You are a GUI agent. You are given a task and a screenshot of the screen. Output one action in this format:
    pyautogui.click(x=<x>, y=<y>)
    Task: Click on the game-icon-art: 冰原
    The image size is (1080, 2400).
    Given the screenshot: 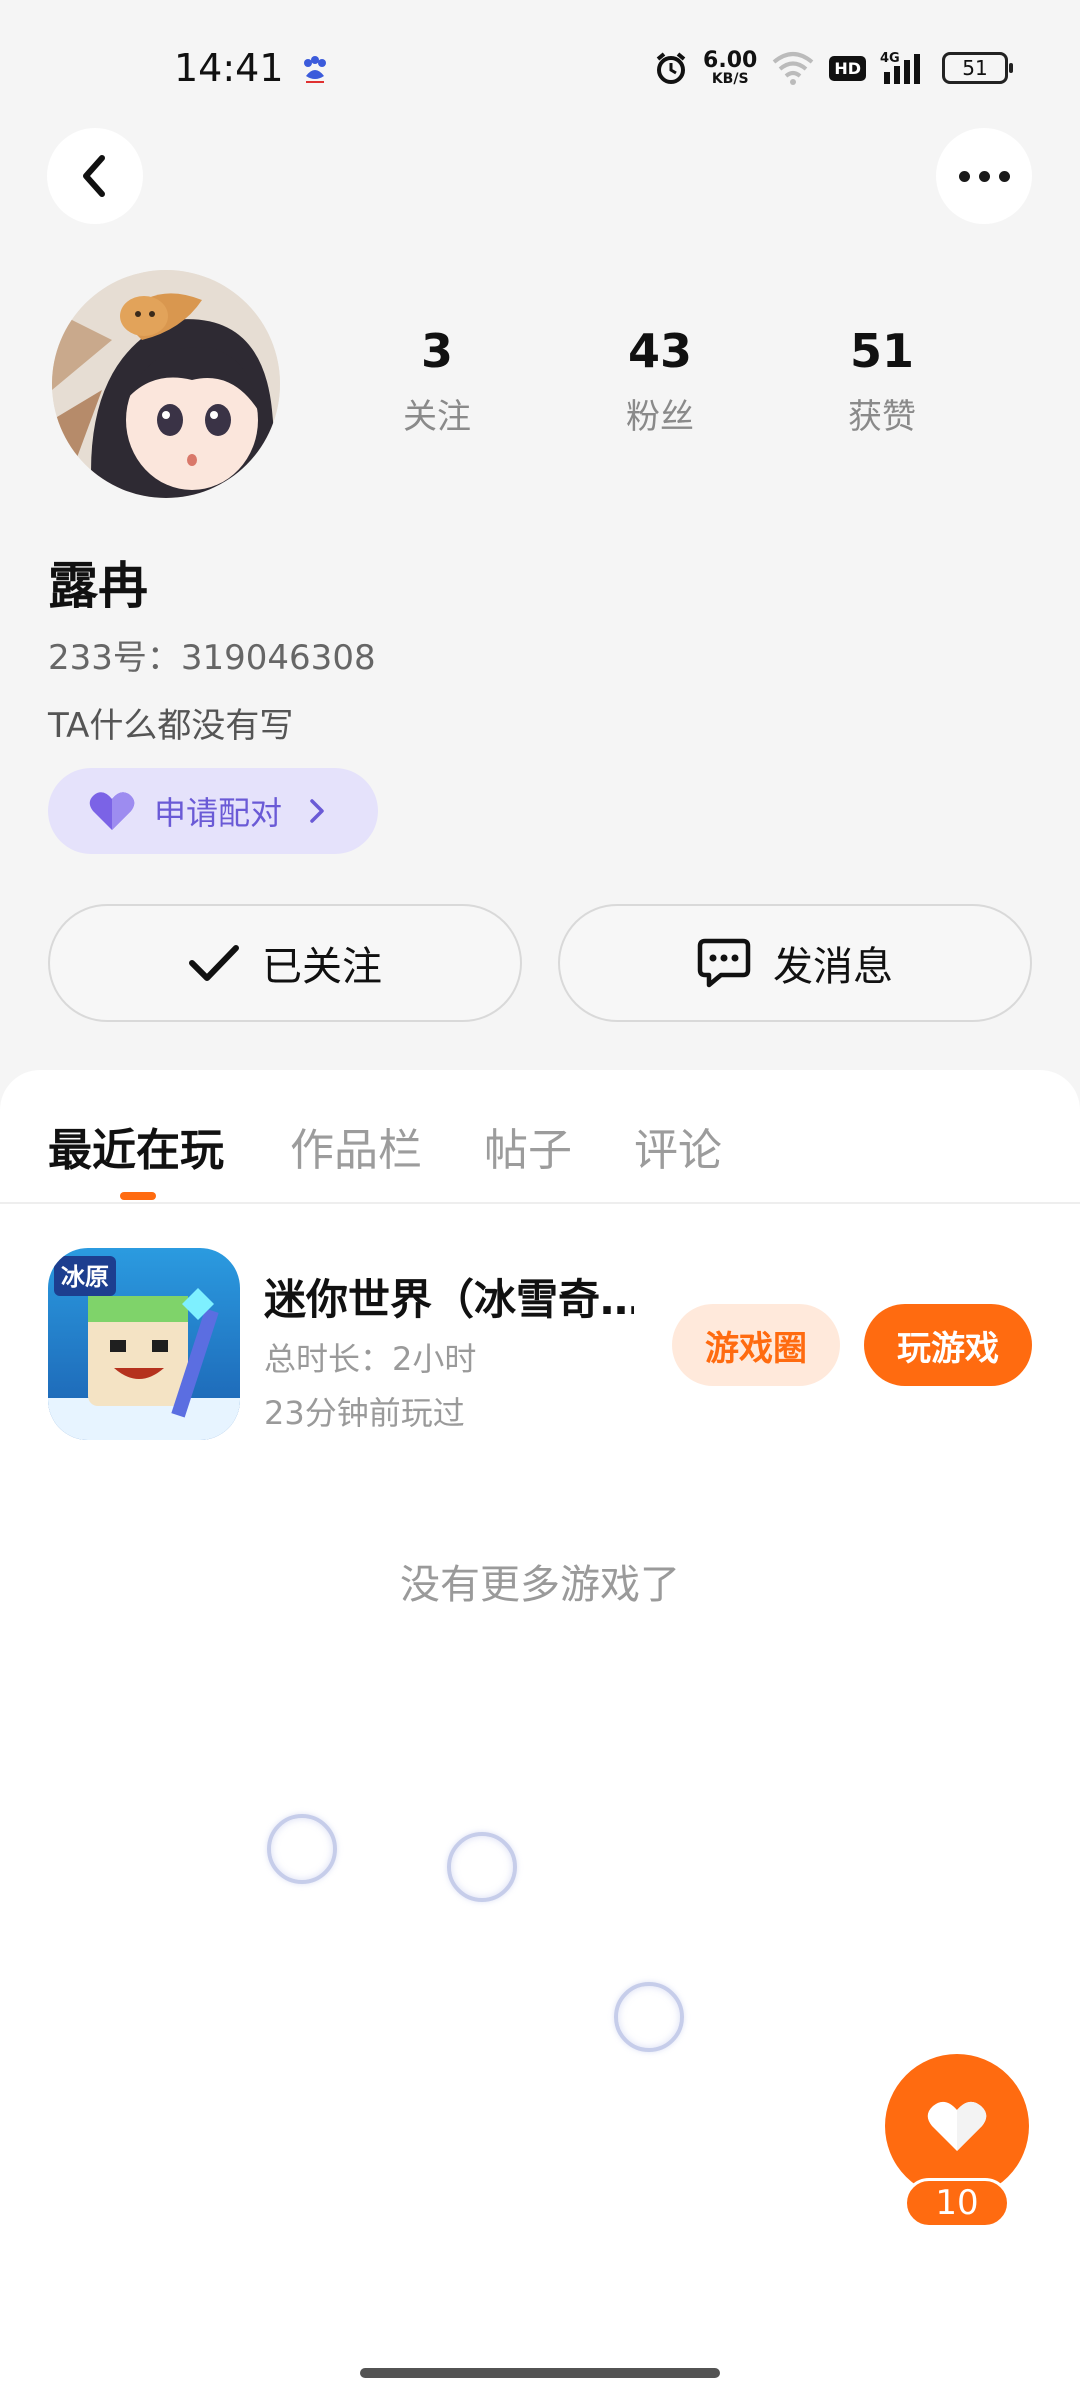 What is the action you would take?
    pyautogui.click(x=144, y=1344)
    